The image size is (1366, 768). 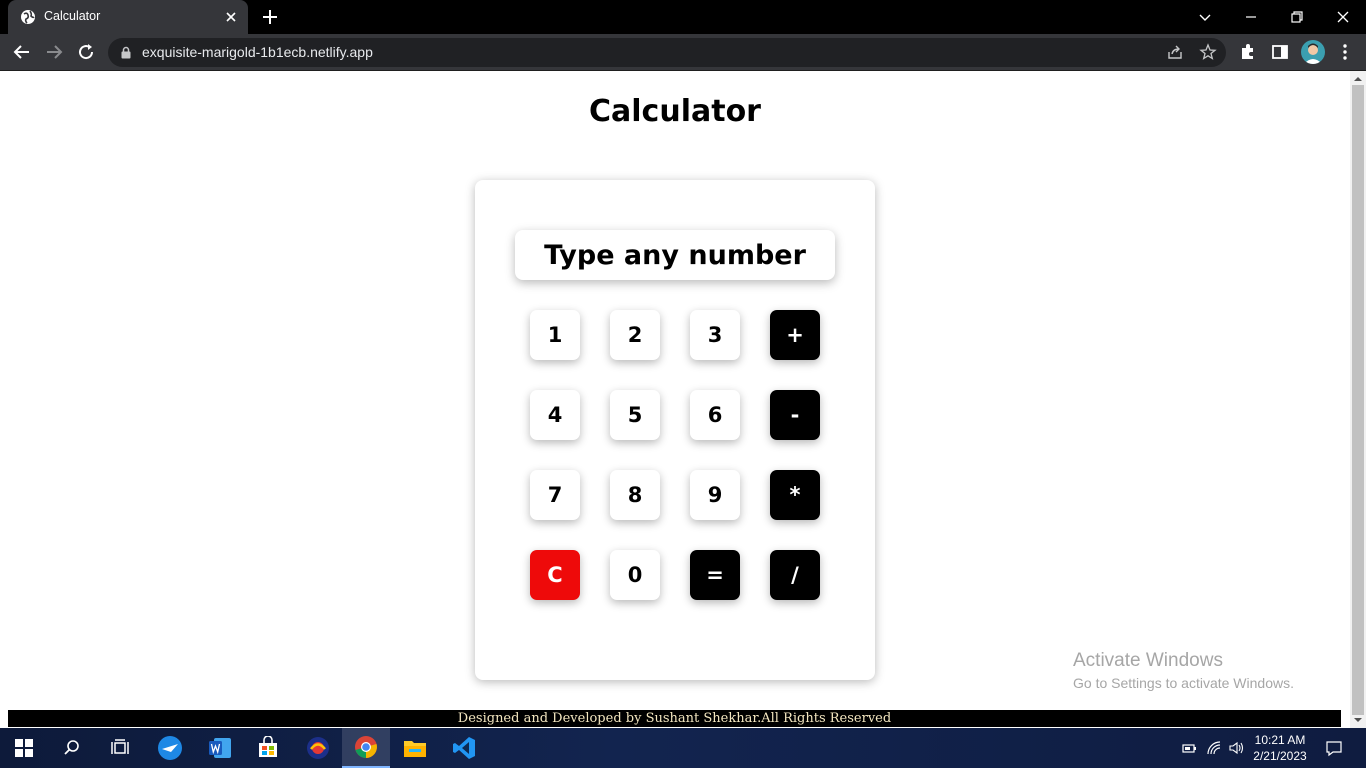 What do you see at coordinates (715, 415) in the screenshot?
I see `key-6-button: 6` at bounding box center [715, 415].